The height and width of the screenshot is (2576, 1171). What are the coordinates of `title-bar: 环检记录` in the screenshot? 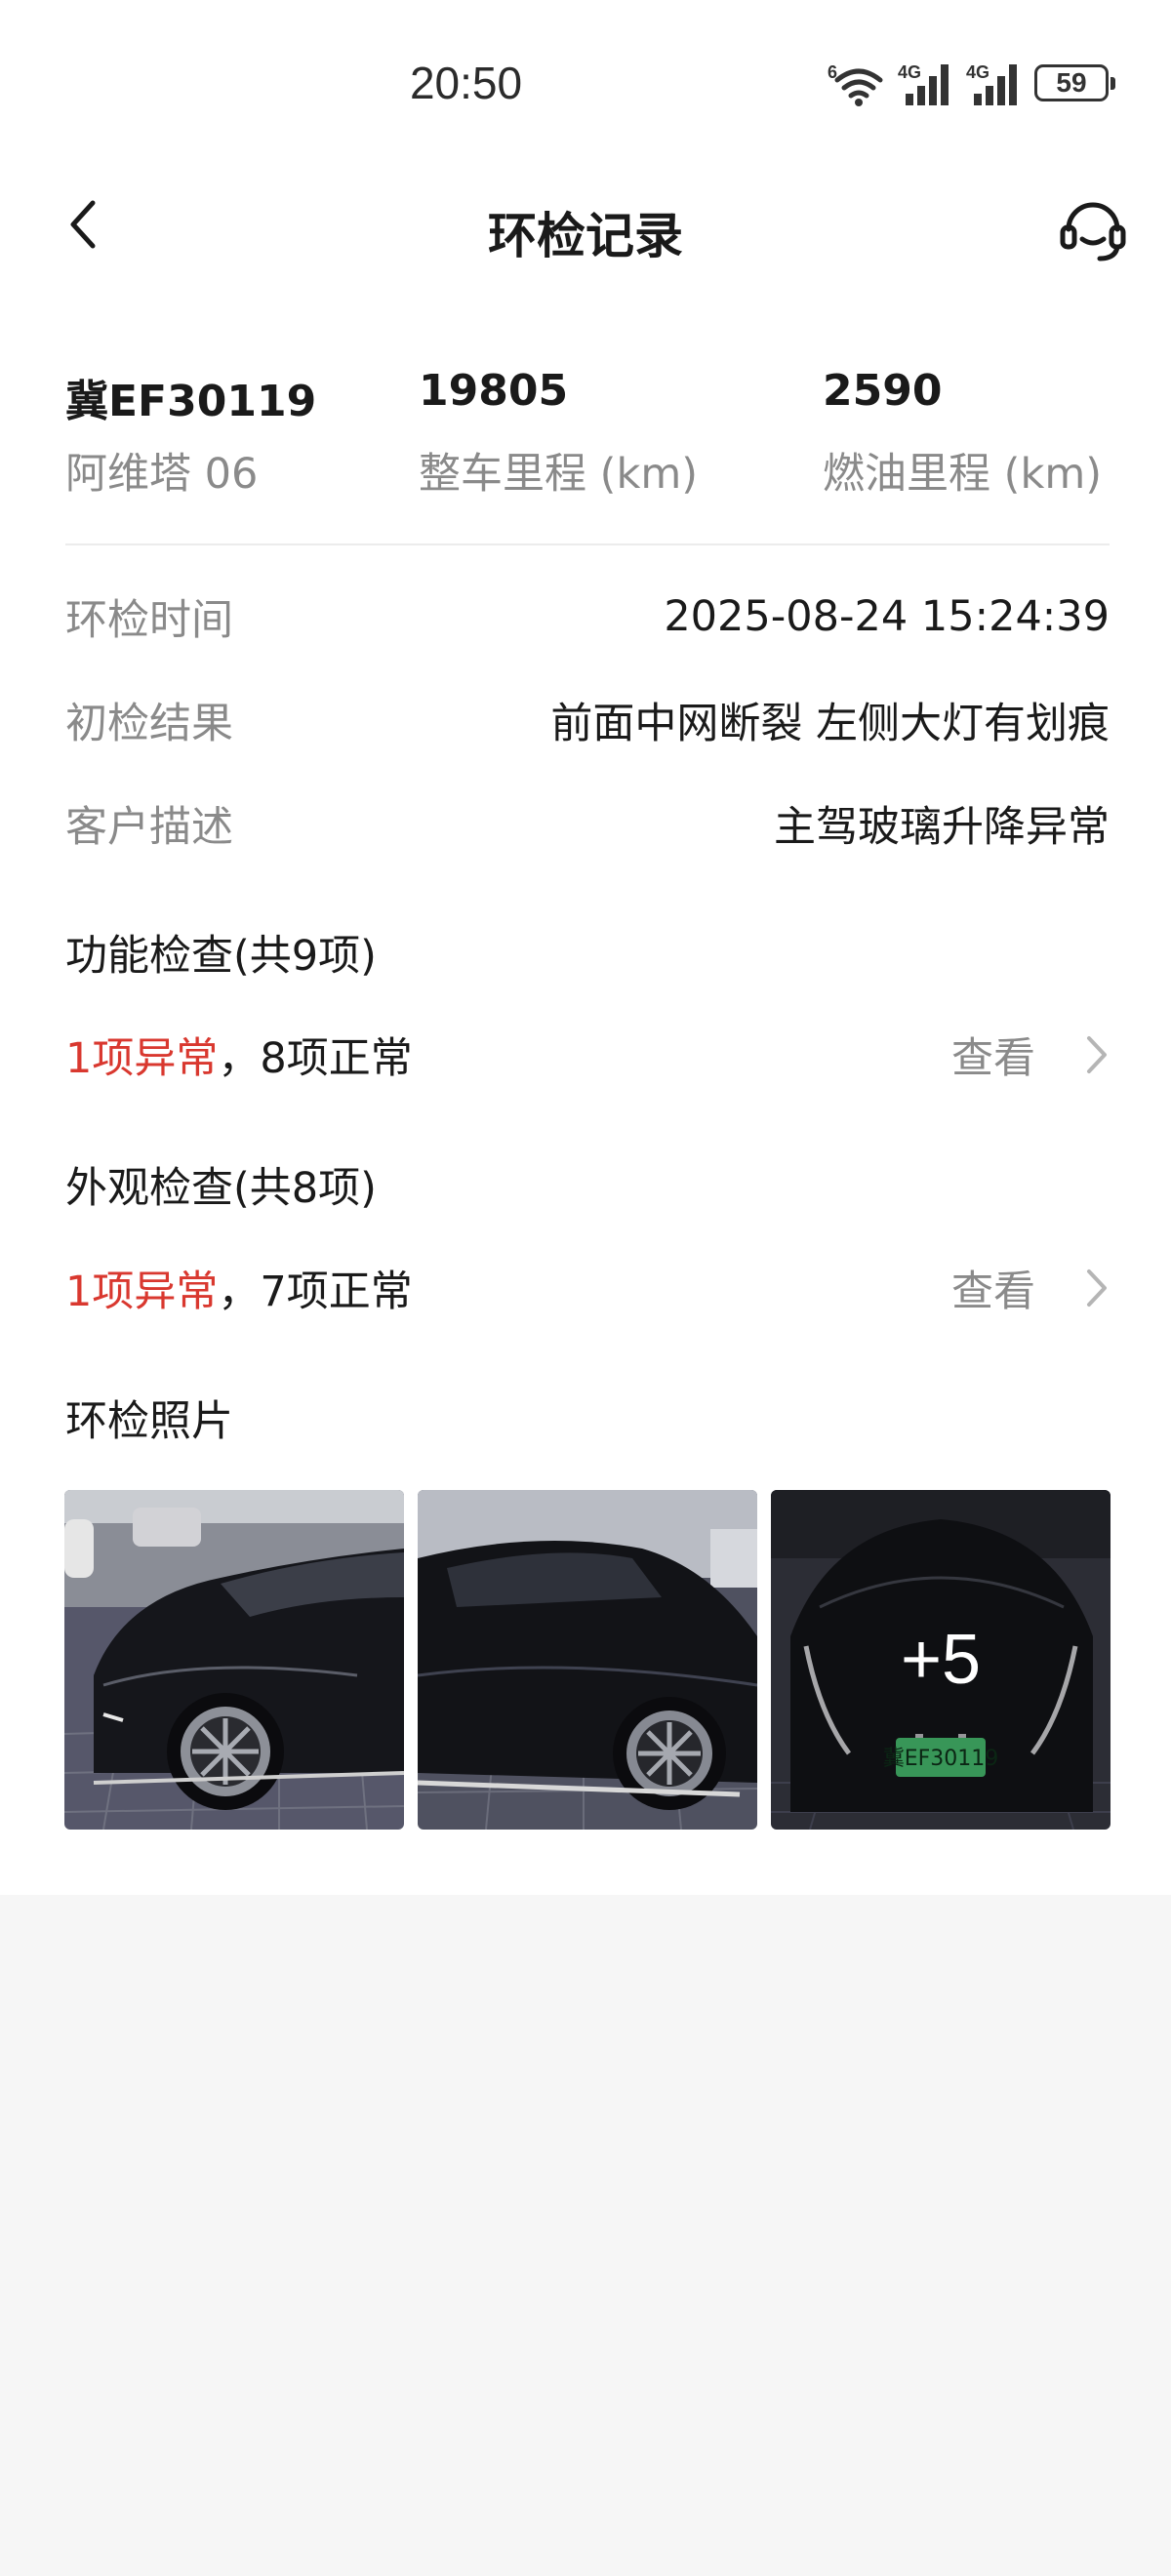 It's located at (585, 224).